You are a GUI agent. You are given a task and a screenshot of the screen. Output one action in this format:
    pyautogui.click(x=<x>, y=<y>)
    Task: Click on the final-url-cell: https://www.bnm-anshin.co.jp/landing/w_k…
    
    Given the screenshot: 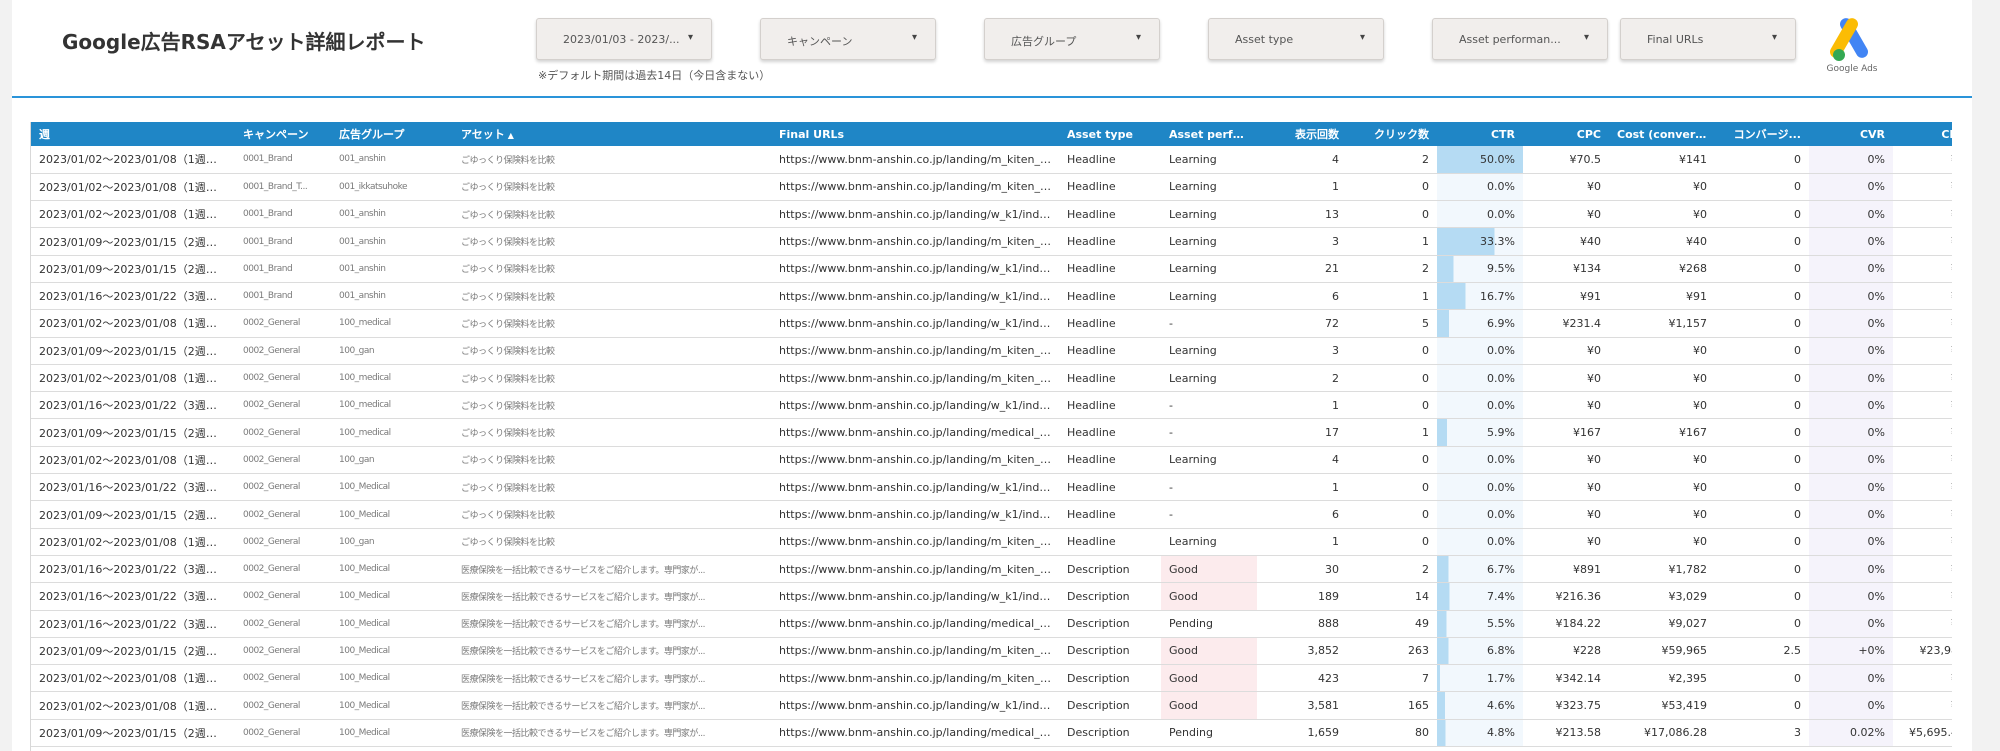 What is the action you would take?
    pyautogui.click(x=915, y=596)
    